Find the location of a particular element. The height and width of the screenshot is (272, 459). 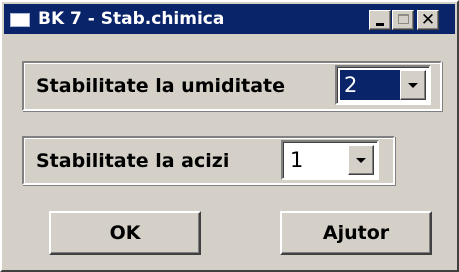

humidity-stability-label: Stabilitate la umiditate is located at coordinates (160, 86).